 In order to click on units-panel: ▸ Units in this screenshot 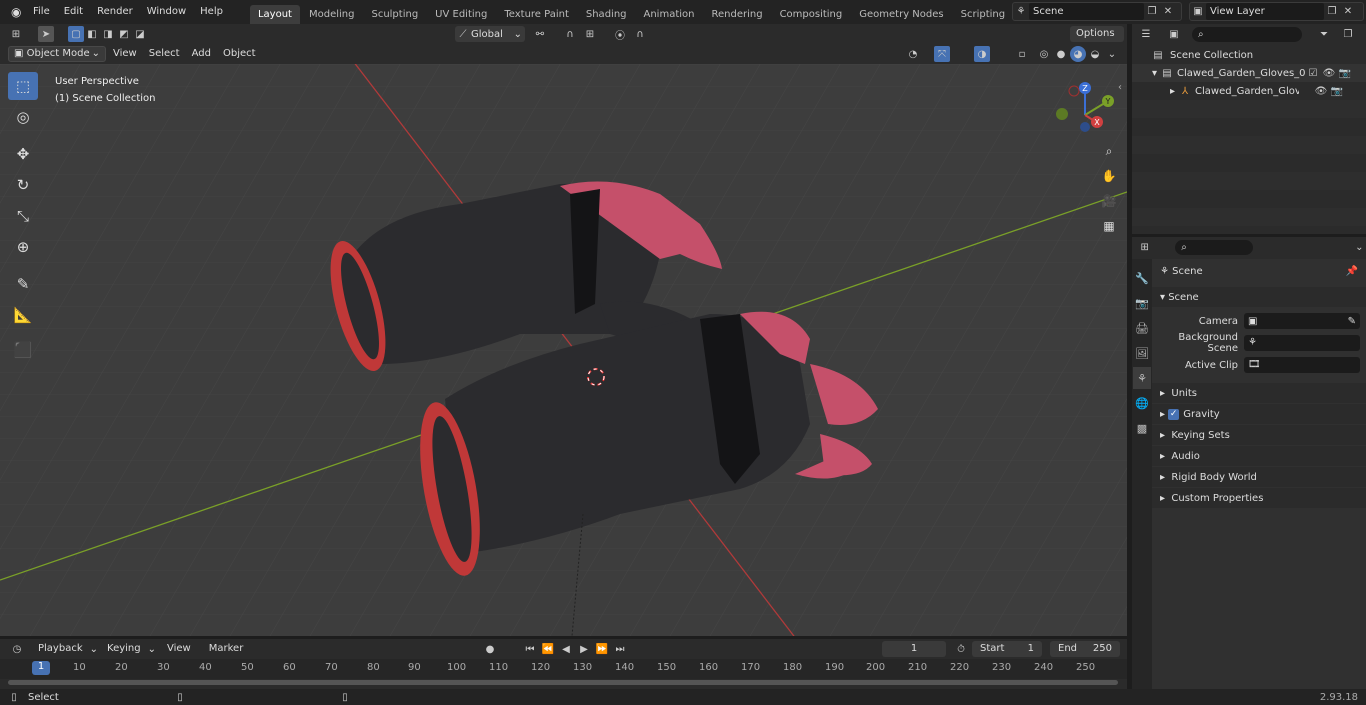, I will do `click(1259, 393)`.